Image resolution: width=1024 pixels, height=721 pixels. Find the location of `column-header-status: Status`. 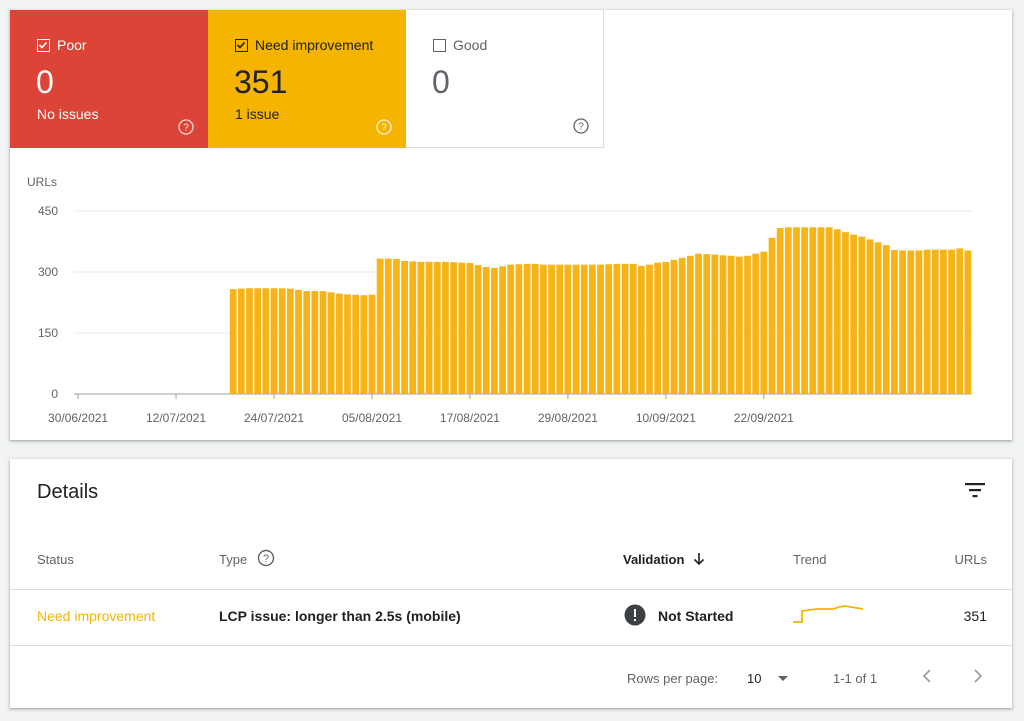

column-header-status: Status is located at coordinates (55, 559).